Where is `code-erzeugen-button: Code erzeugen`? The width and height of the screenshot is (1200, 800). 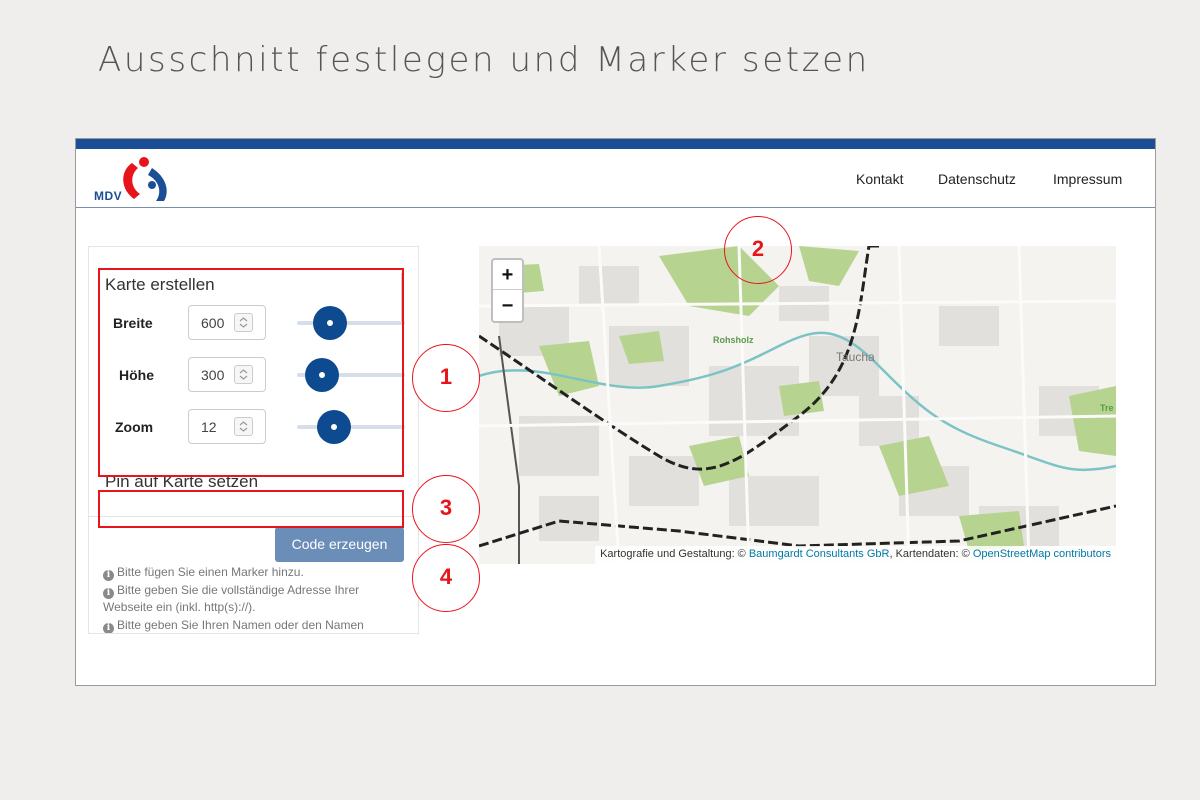 code-erzeugen-button: Code erzeugen is located at coordinates (339, 544).